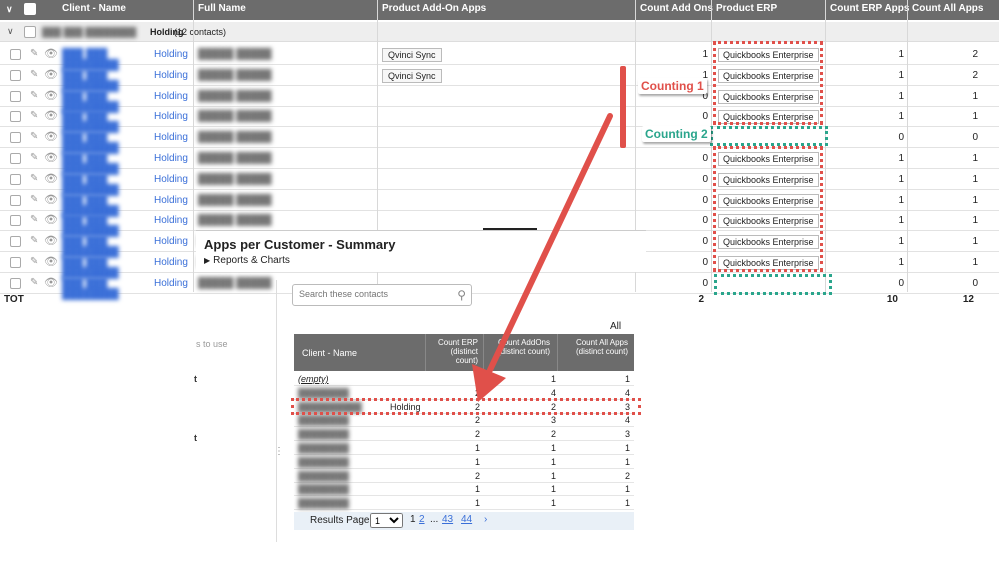 The height and width of the screenshot is (562, 999). What do you see at coordinates (676, 134) in the screenshot?
I see `counting2-label: Counting 2` at bounding box center [676, 134].